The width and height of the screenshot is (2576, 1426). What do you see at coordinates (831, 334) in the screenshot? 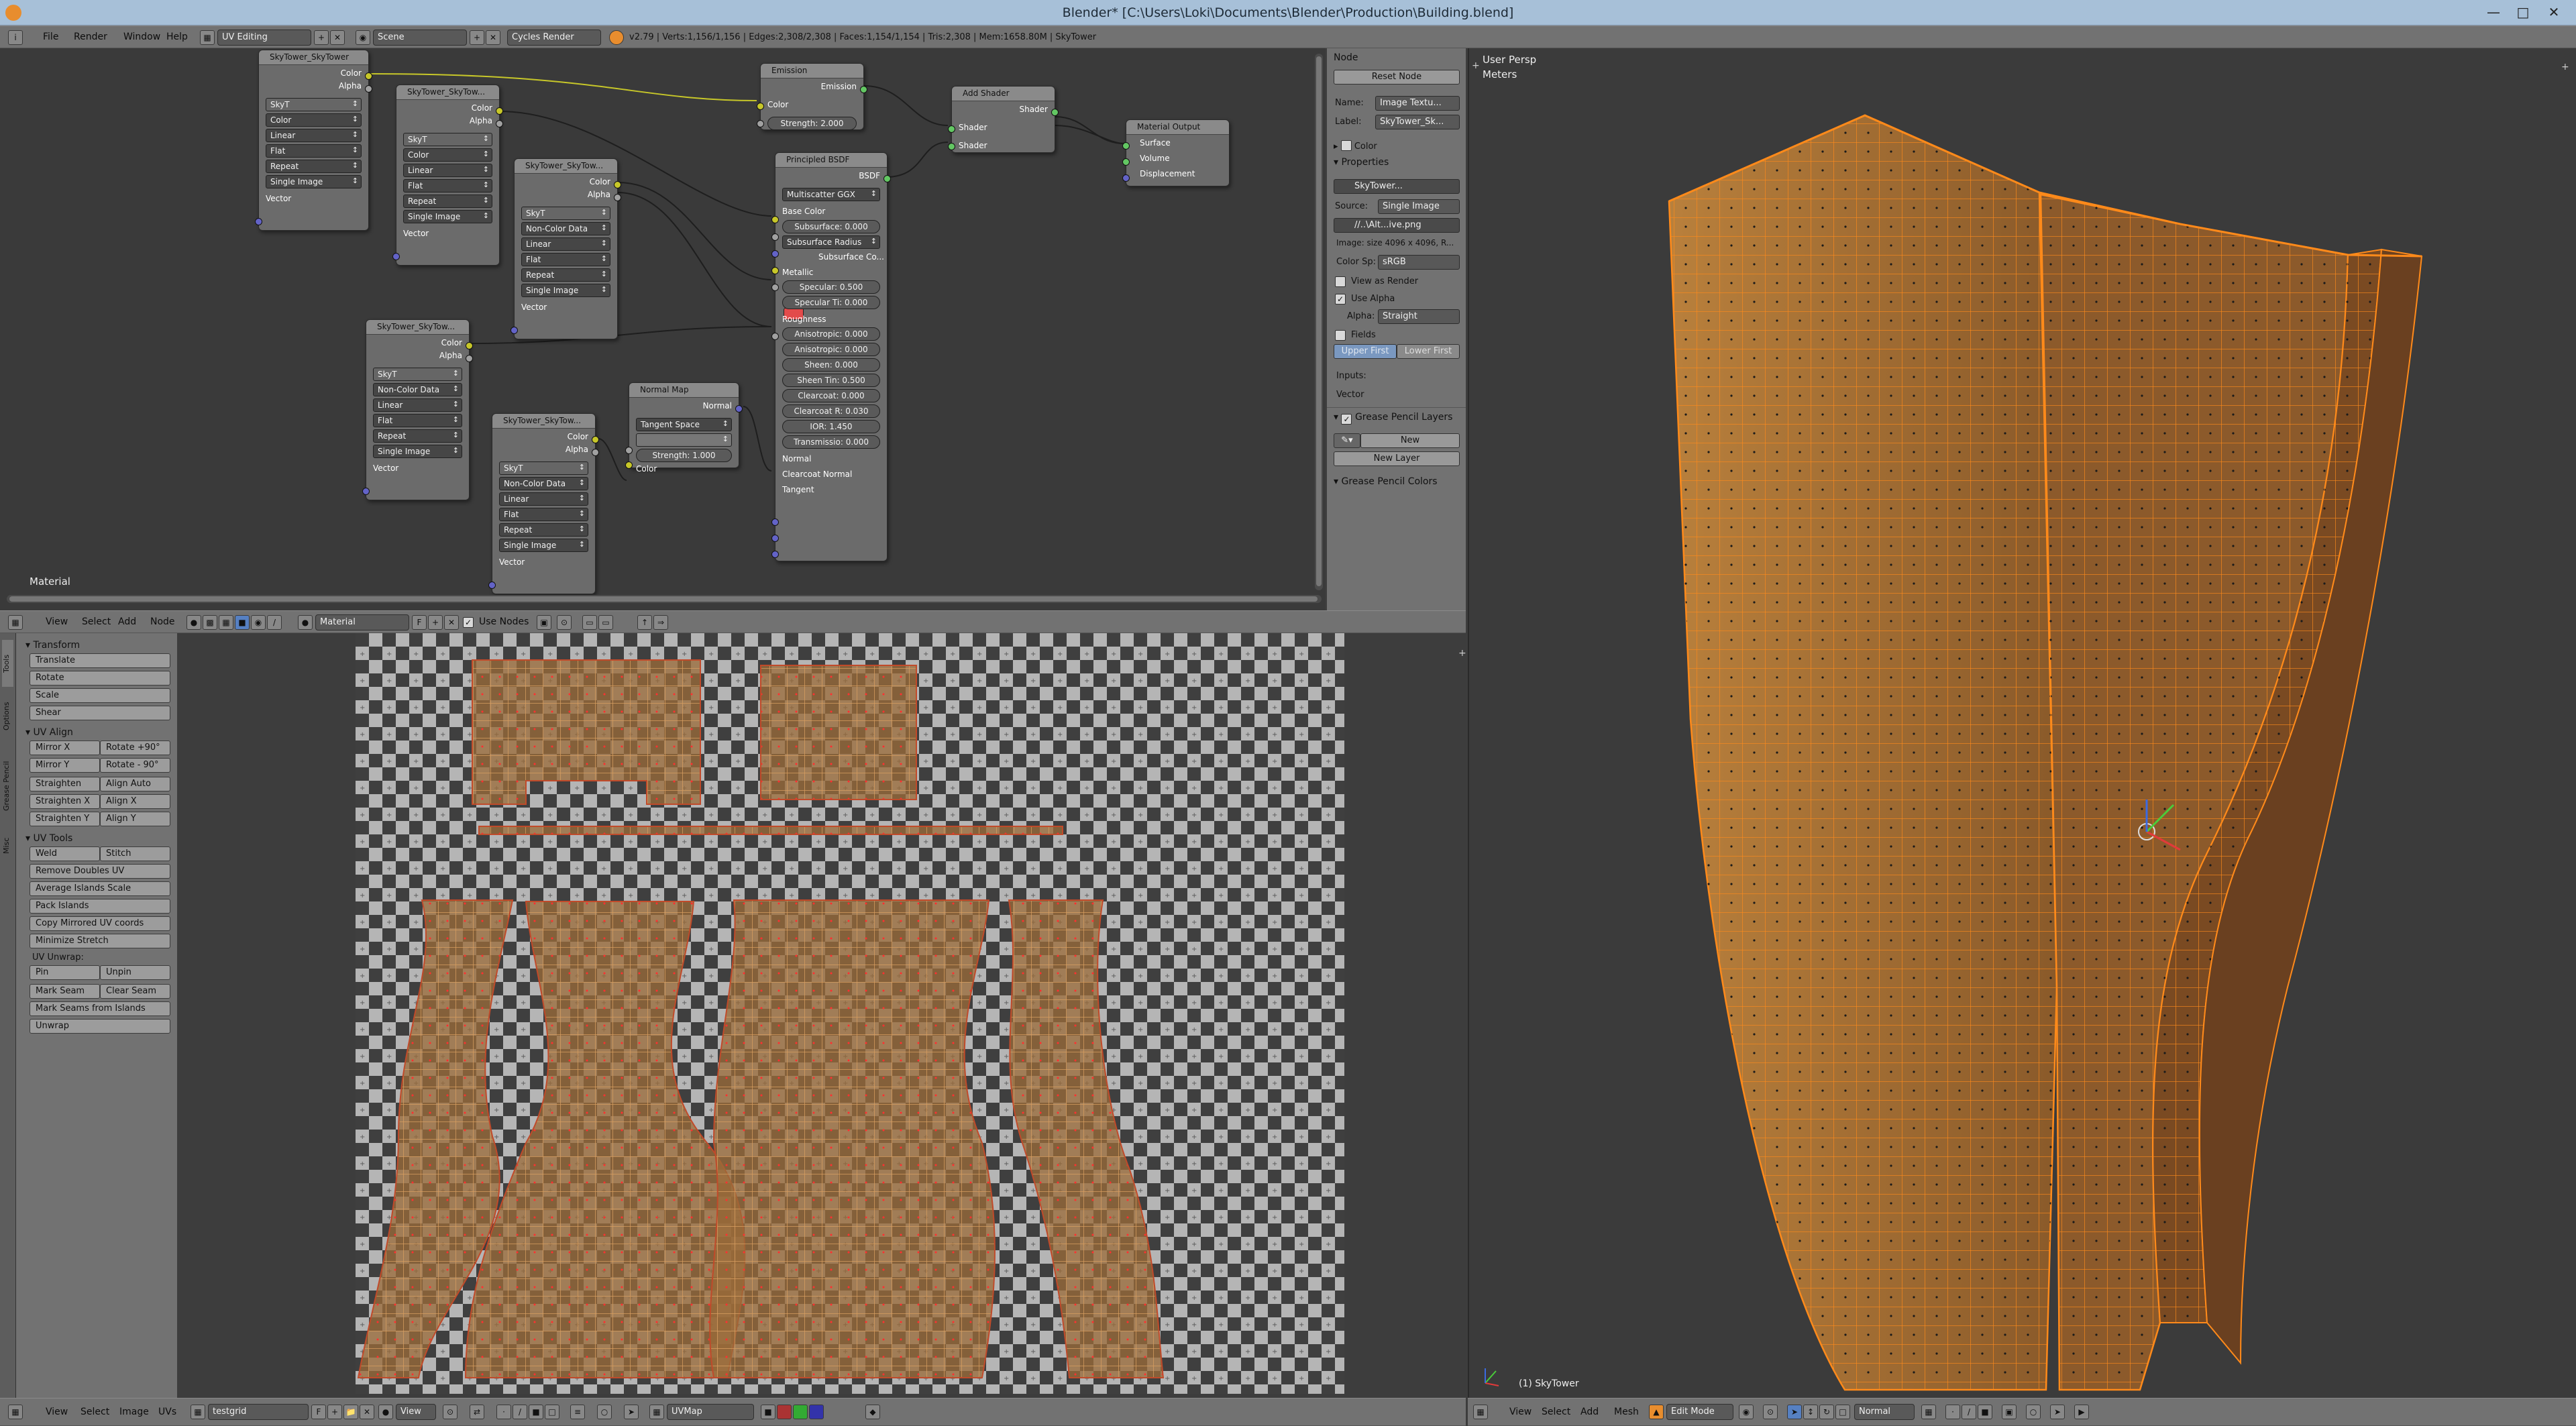
I see `anisotropic-field: Anisotropic: 0.000` at bounding box center [831, 334].